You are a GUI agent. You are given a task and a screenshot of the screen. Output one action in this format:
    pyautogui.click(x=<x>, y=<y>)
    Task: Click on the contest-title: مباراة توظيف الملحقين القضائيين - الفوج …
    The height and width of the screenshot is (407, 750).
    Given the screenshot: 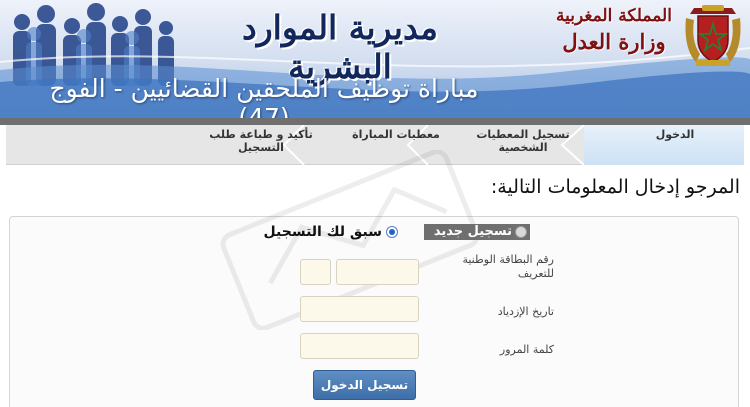 What is the action you would take?
    pyautogui.click(x=264, y=96)
    